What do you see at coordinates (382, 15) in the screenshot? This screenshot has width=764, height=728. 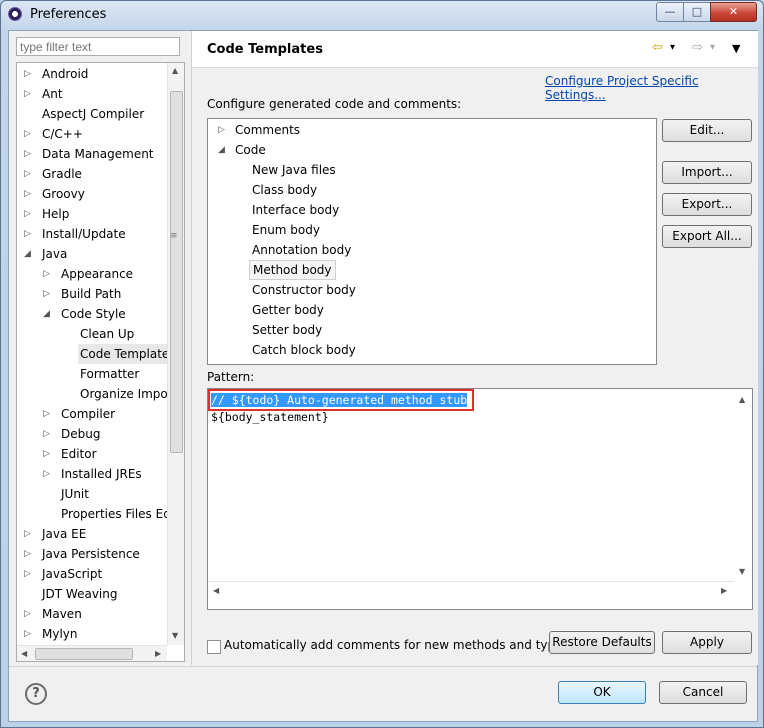 I see `title-bar: Preferences — □ ✕` at bounding box center [382, 15].